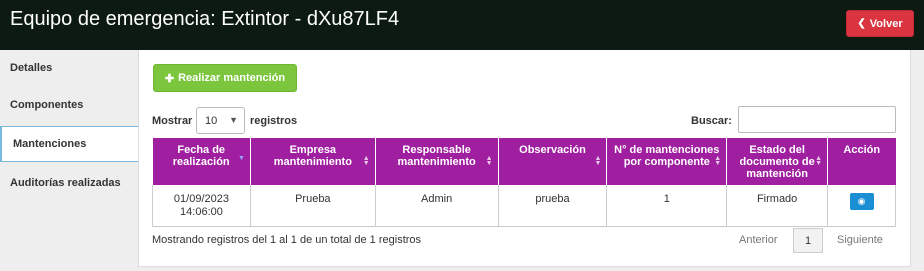  Describe the element at coordinates (808, 240) in the screenshot. I see `pagination-page-1: 1` at that location.